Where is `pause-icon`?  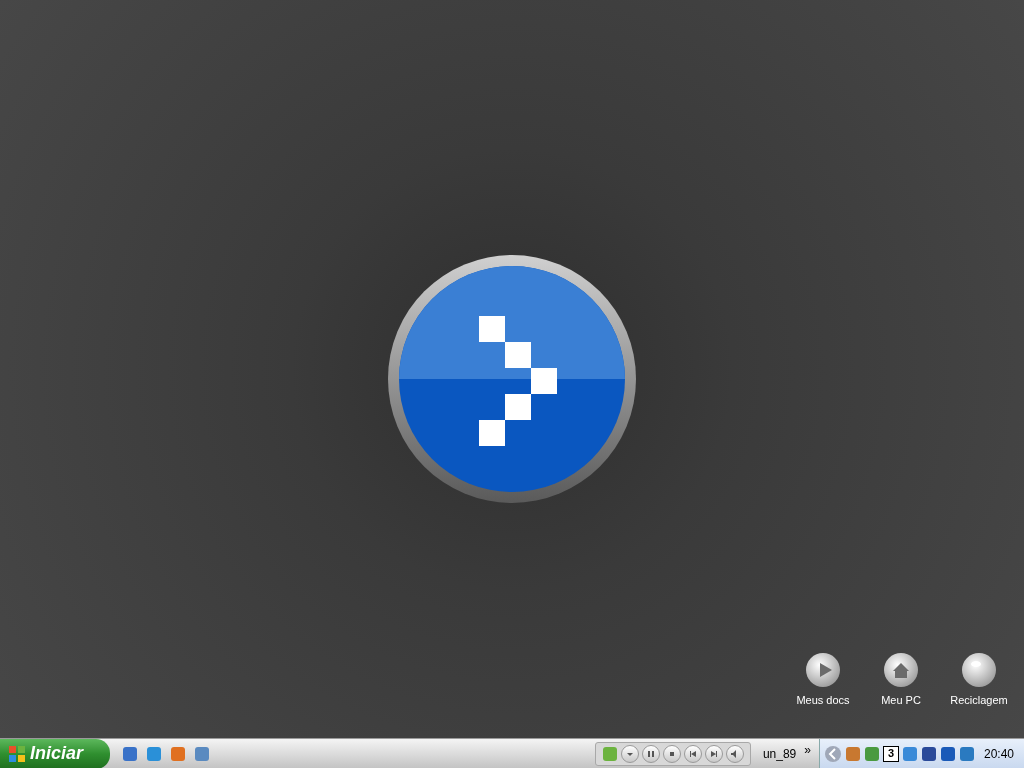 pause-icon is located at coordinates (650, 753).